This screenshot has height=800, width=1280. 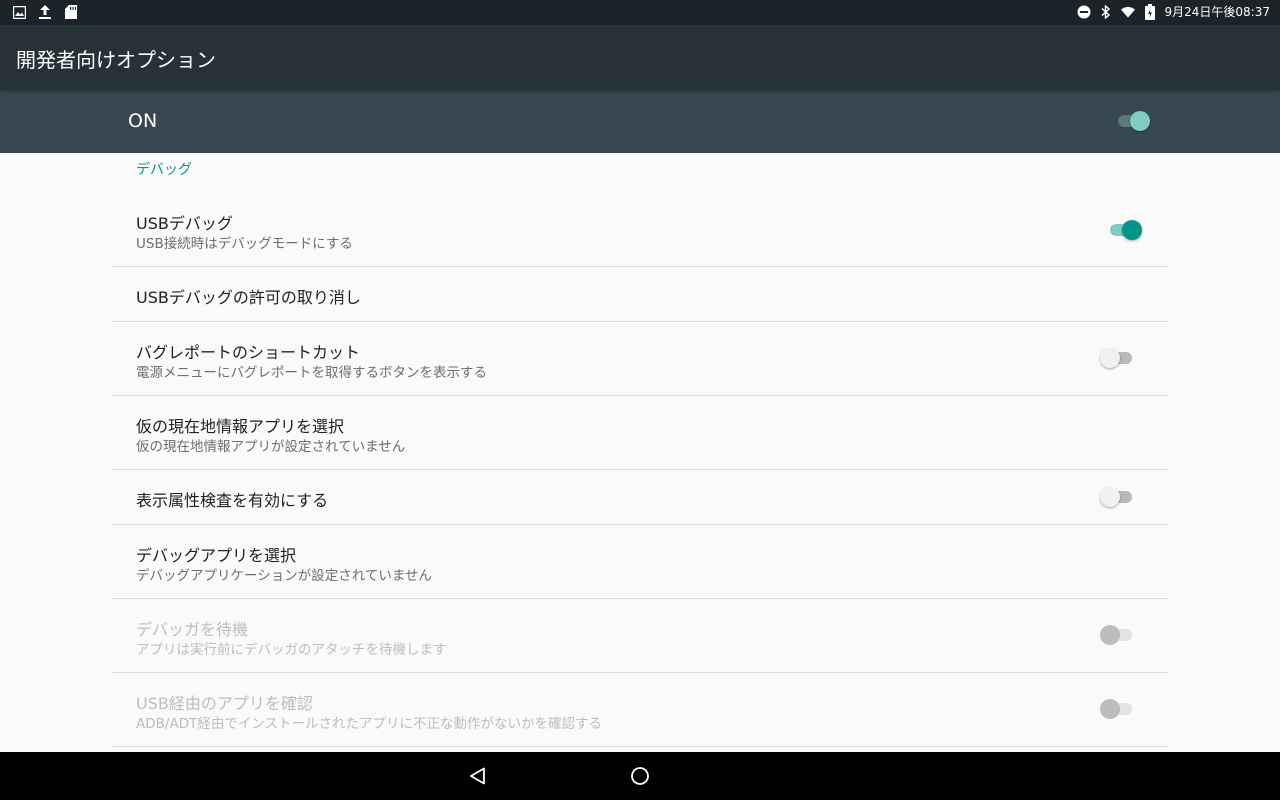 I want to click on pref-wait-for-debugger: デバッガを待機 アプリは実行前にデバッガのアタッチを待機します, so click(x=640, y=636).